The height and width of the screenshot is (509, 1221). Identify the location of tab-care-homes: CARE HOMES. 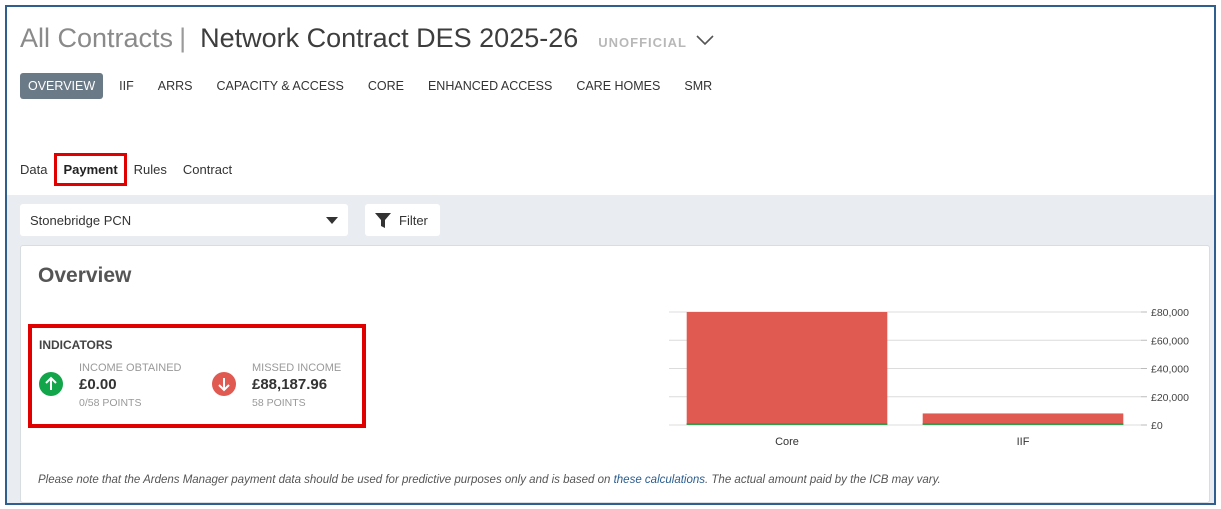
(618, 86).